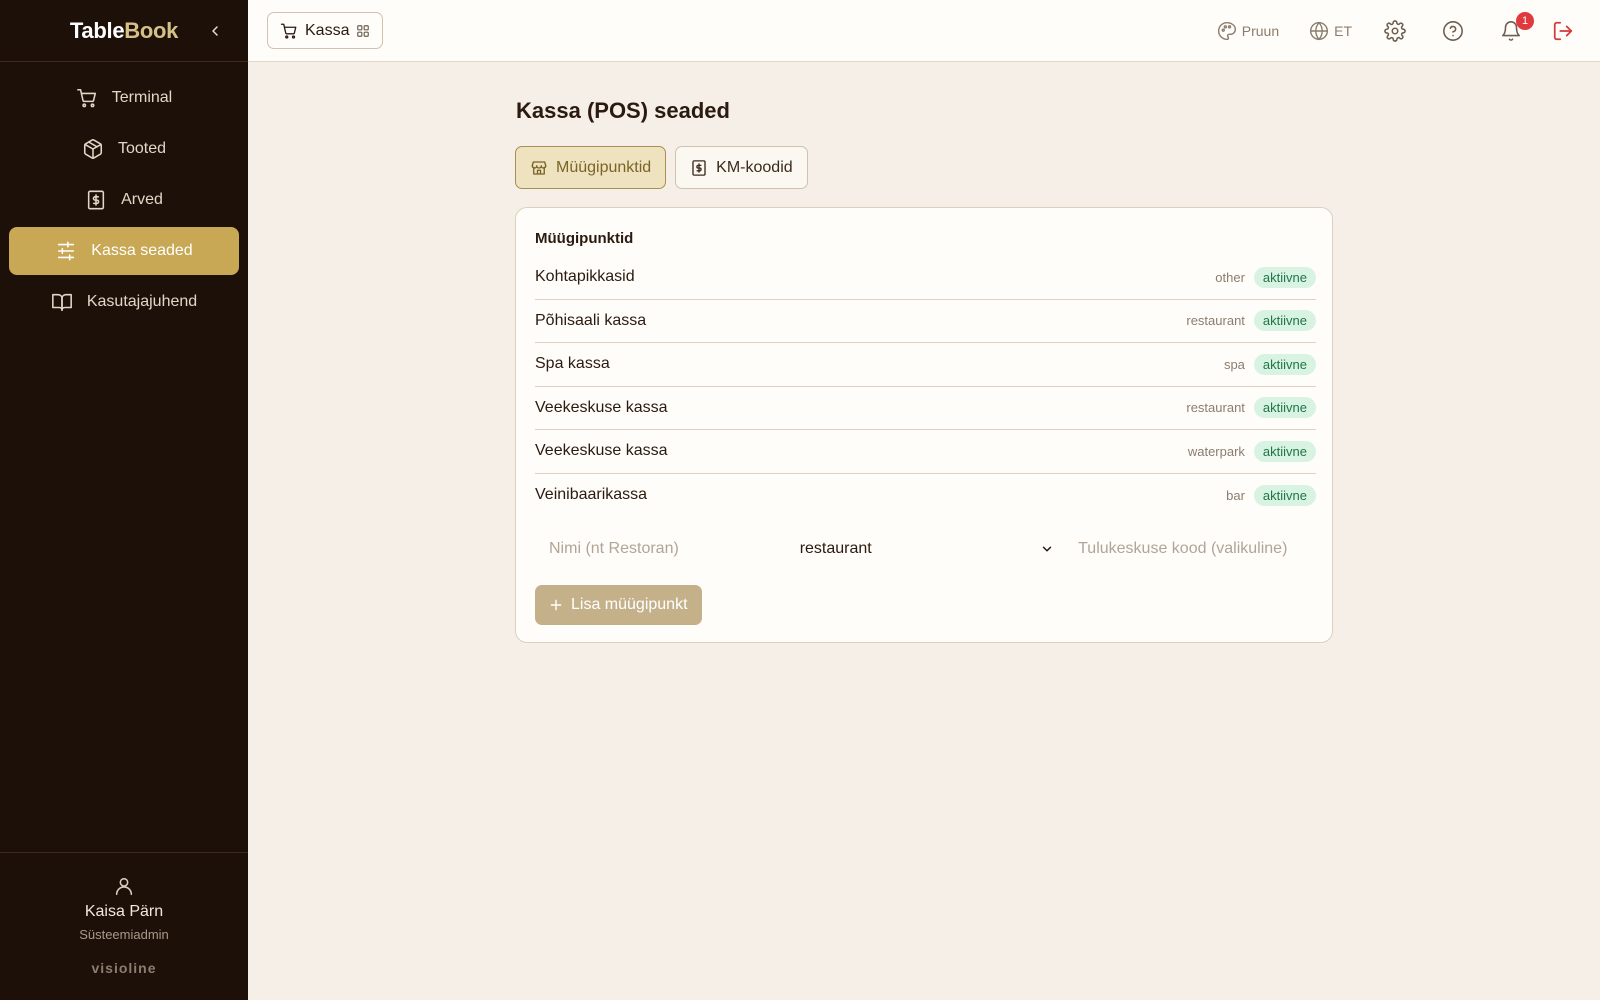 The width and height of the screenshot is (1600, 1000). What do you see at coordinates (1235, 495) in the screenshot?
I see `pos-type: bar` at bounding box center [1235, 495].